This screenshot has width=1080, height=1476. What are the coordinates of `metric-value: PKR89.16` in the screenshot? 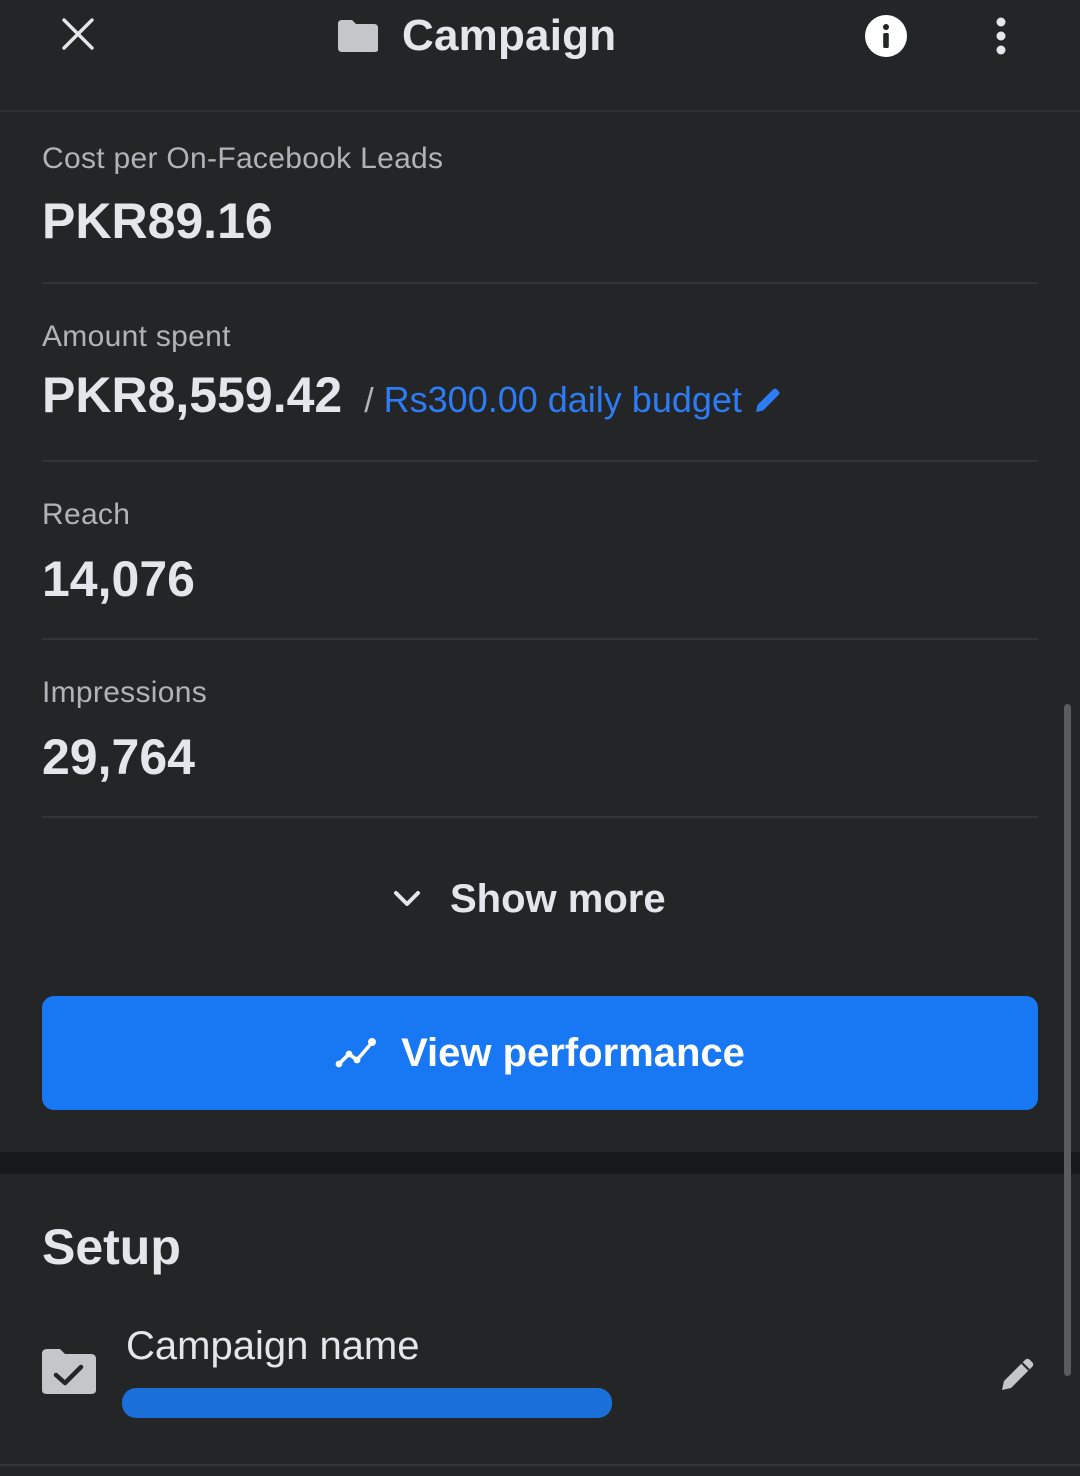 It's located at (157, 221).